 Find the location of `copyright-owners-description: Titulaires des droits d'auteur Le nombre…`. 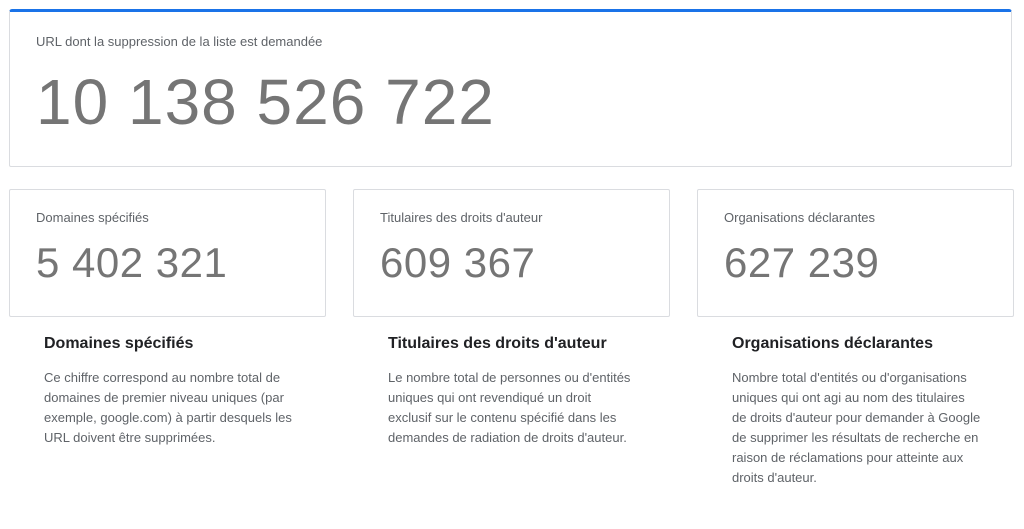

copyright-owners-description: Titulaires des droits d'auteur Le nombre… is located at coordinates (513, 391).